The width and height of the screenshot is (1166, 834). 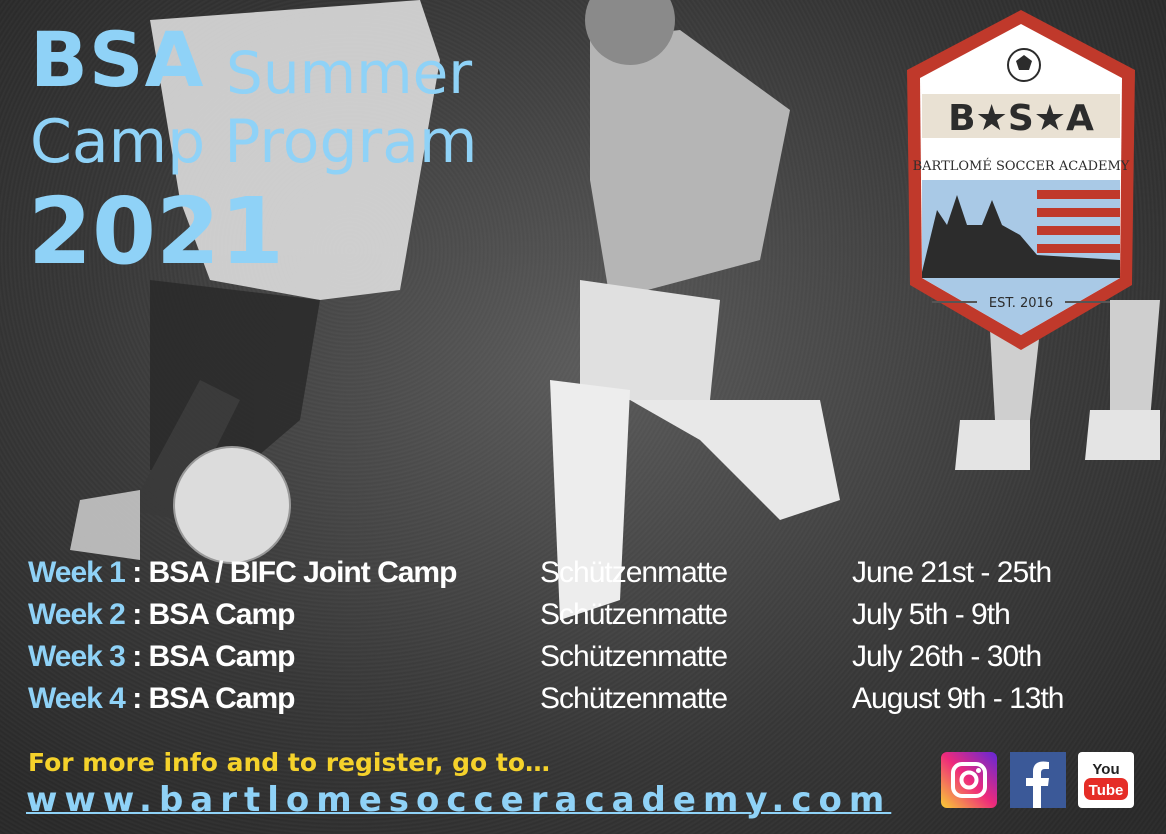 What do you see at coordinates (303, 572) in the screenshot?
I see `camp-name: BSA / BIFC Joint Camp` at bounding box center [303, 572].